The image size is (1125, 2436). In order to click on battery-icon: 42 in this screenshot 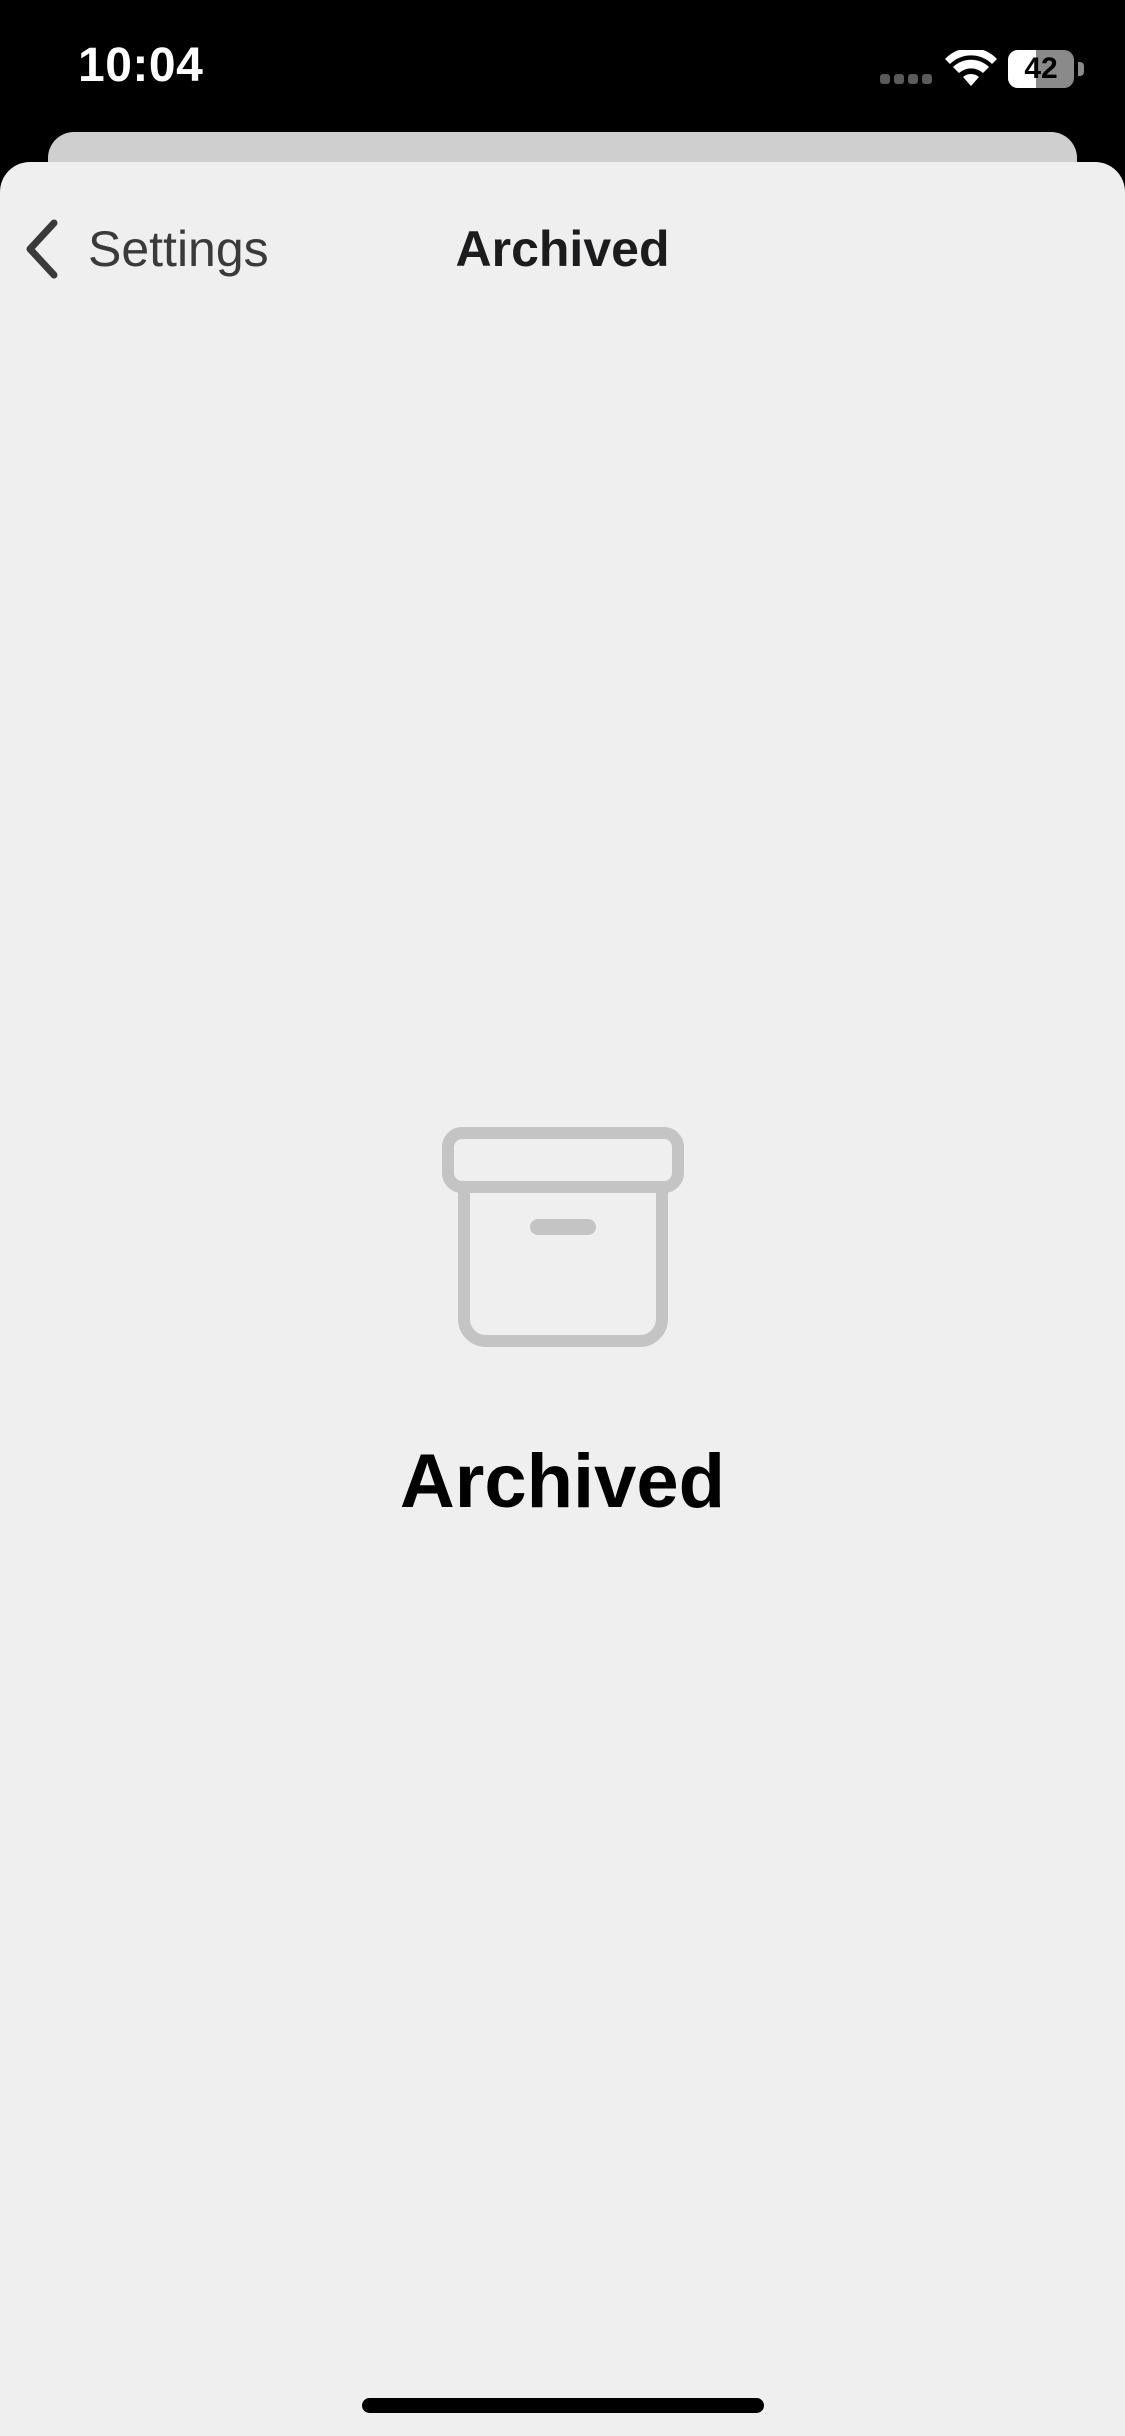, I will do `click(1047, 69)`.